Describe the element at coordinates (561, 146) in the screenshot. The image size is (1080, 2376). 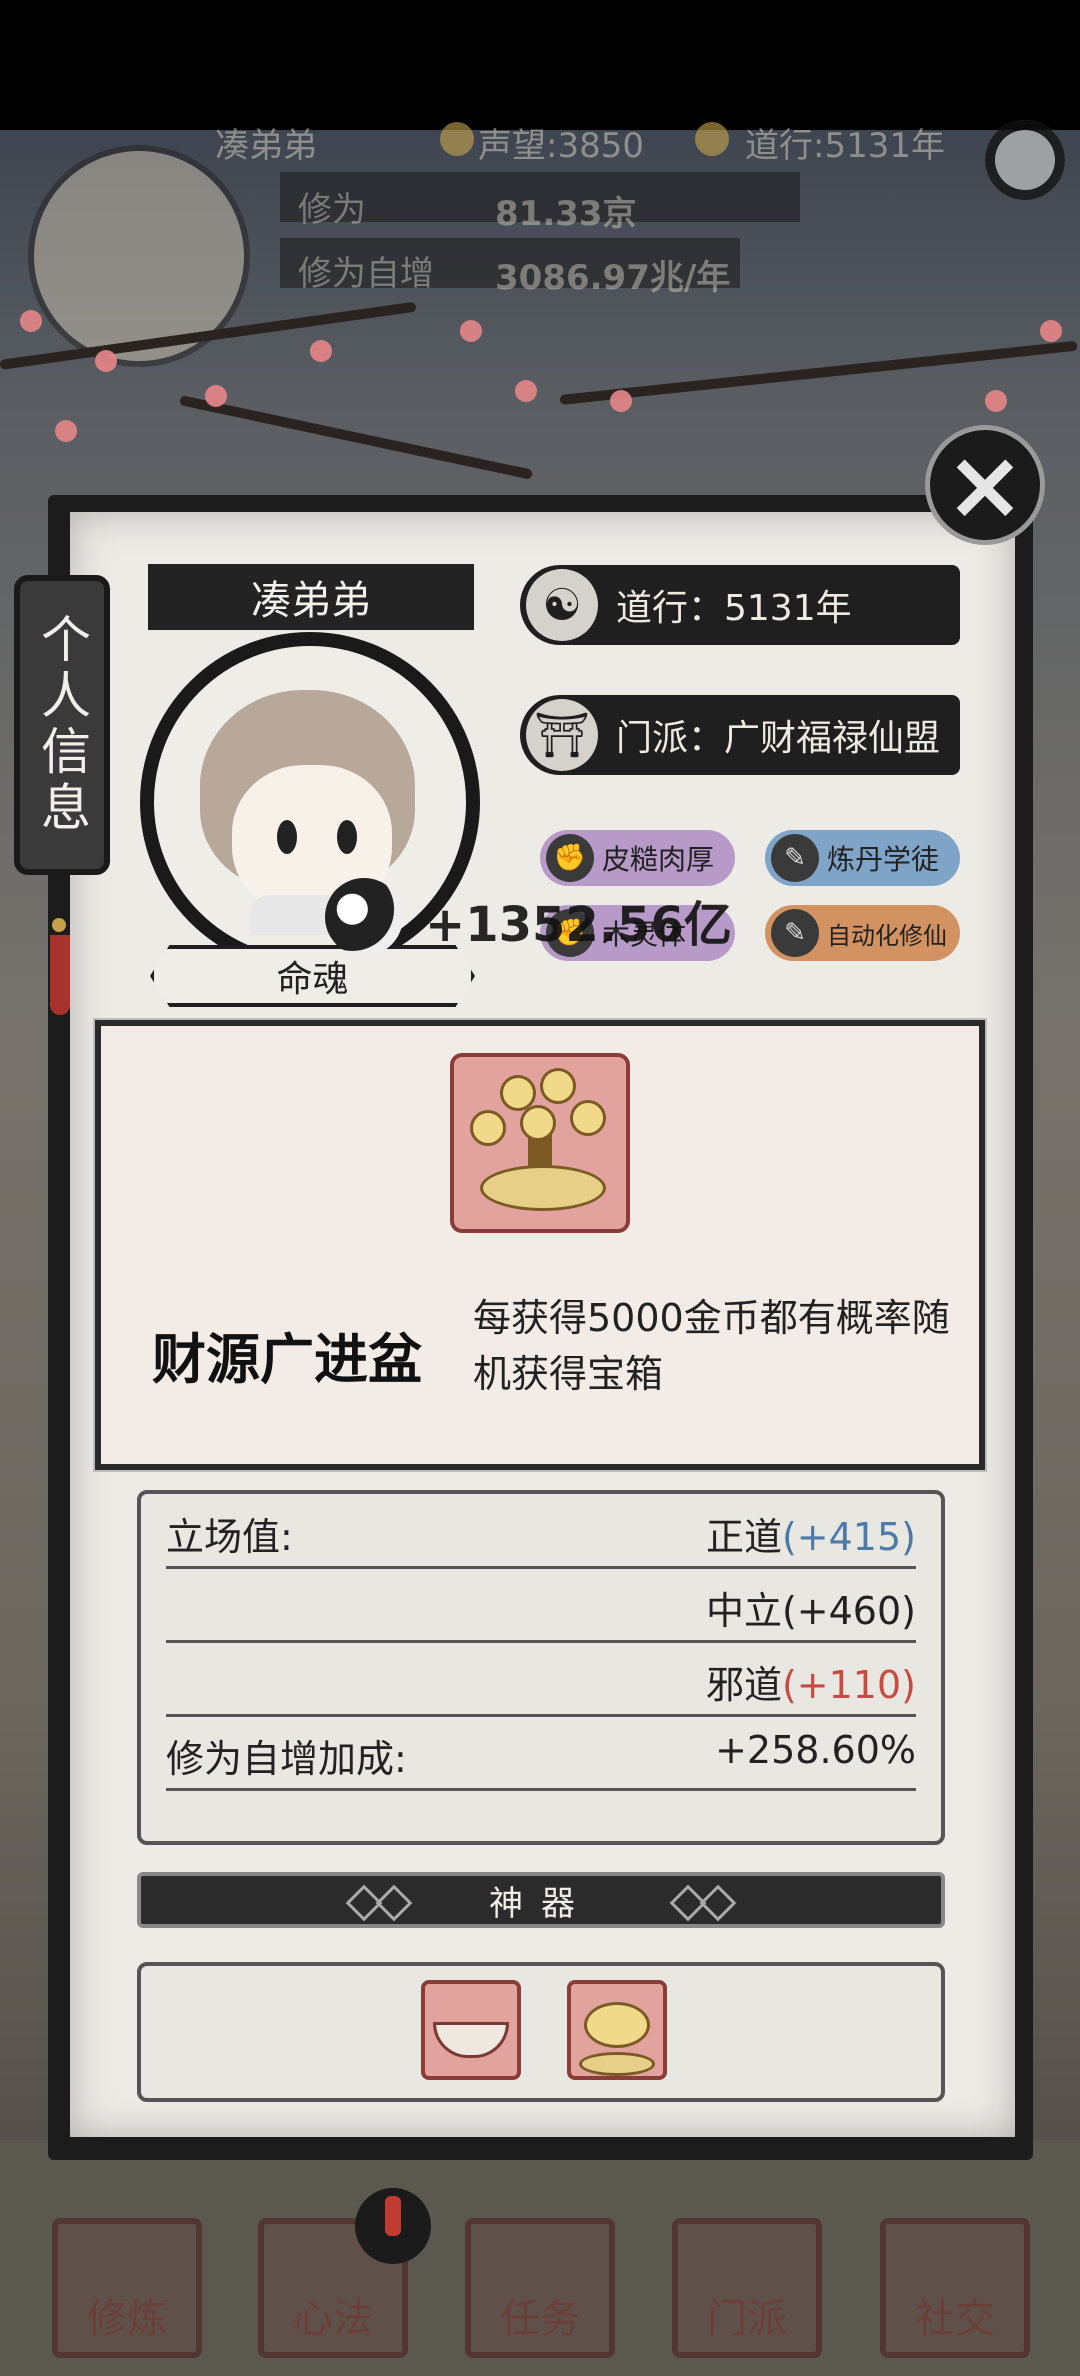
I see `hud-reputation: 声望:3850` at that location.